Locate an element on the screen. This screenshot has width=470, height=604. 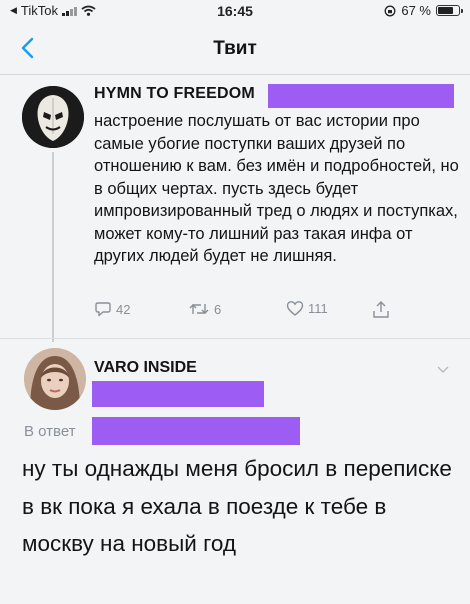
reply-to-label: В ответ is located at coordinates (50, 431).